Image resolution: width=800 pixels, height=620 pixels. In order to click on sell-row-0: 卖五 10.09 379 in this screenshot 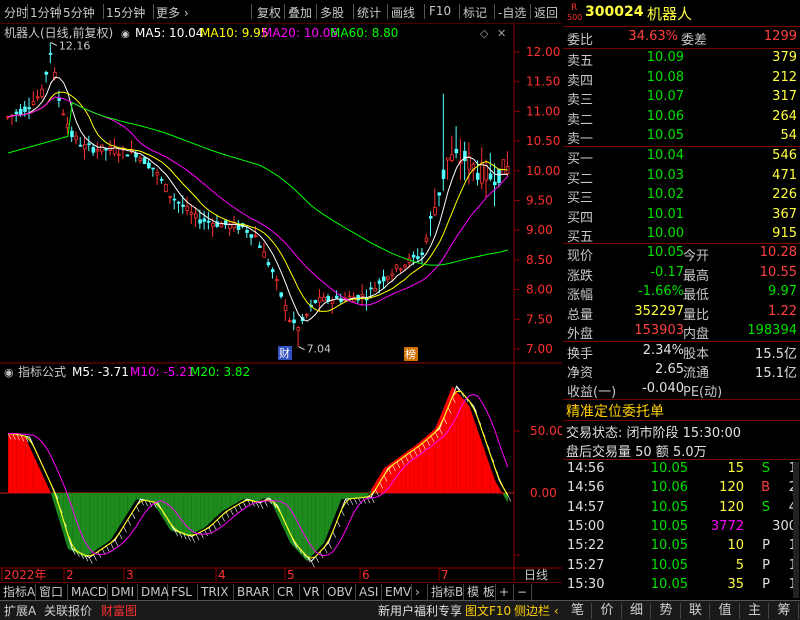, I will do `click(681, 59)`.